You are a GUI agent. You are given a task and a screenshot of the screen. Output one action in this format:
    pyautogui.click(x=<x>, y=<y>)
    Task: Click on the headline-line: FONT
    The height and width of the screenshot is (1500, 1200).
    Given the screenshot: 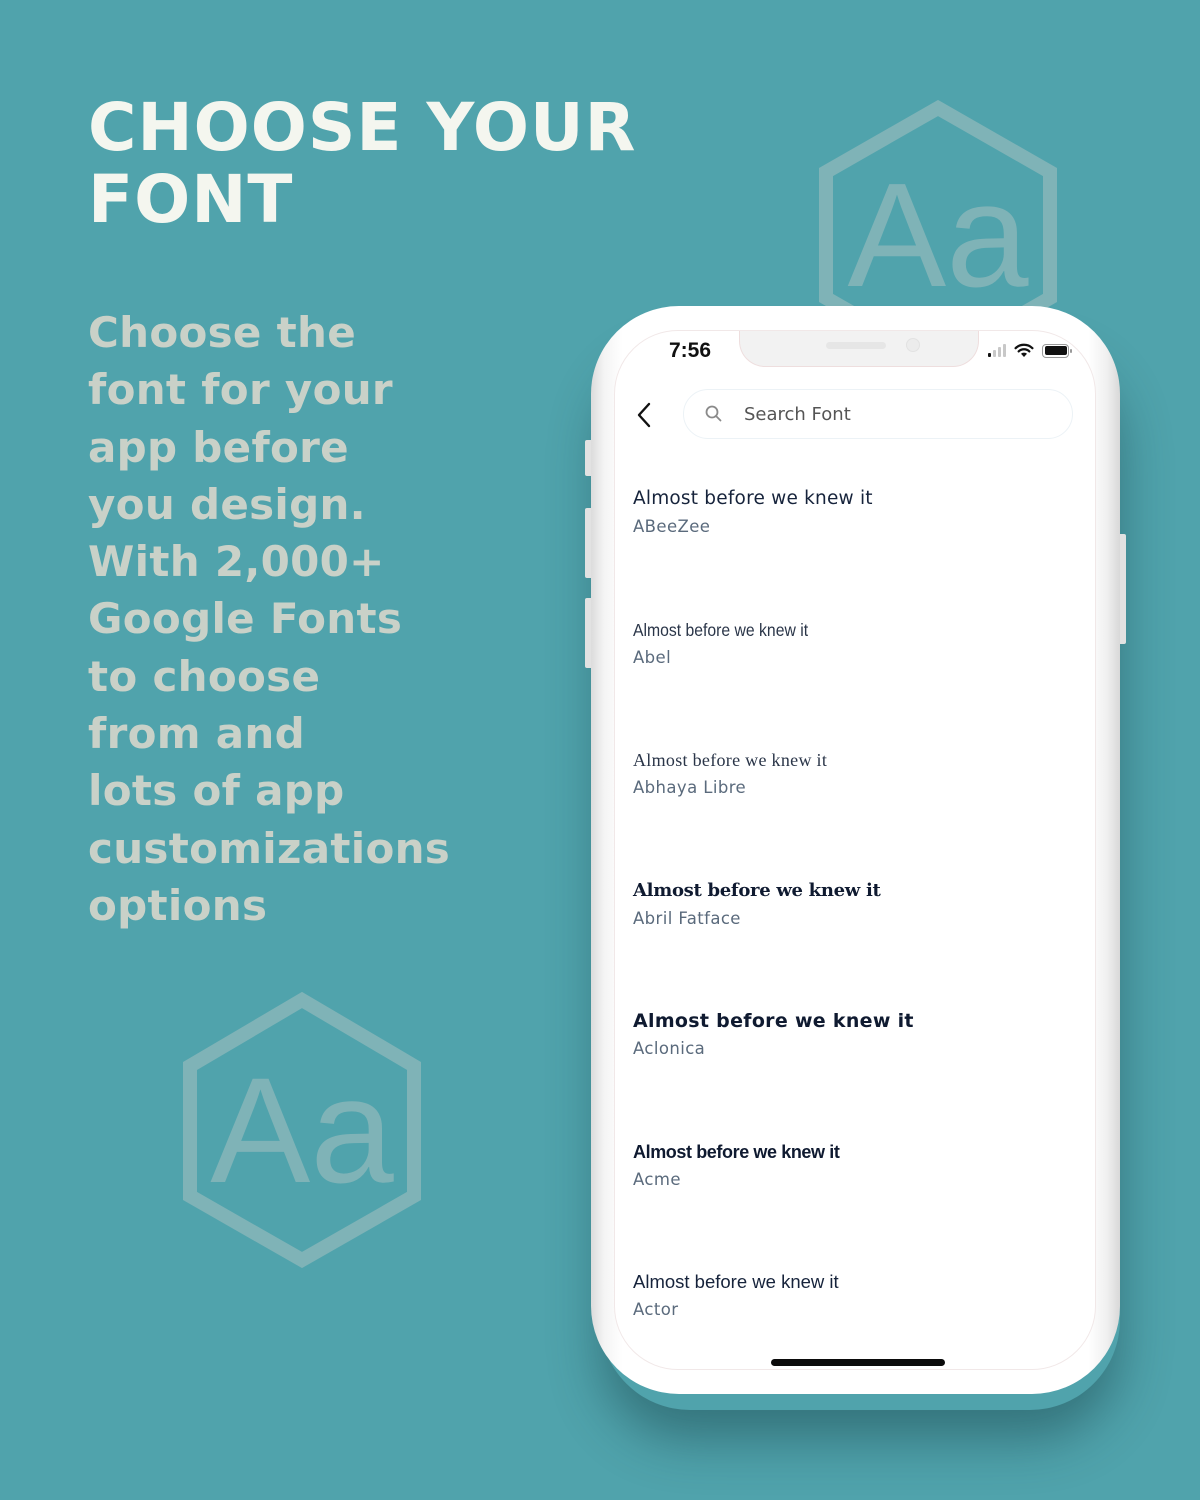 What is the action you would take?
    pyautogui.click(x=191, y=199)
    